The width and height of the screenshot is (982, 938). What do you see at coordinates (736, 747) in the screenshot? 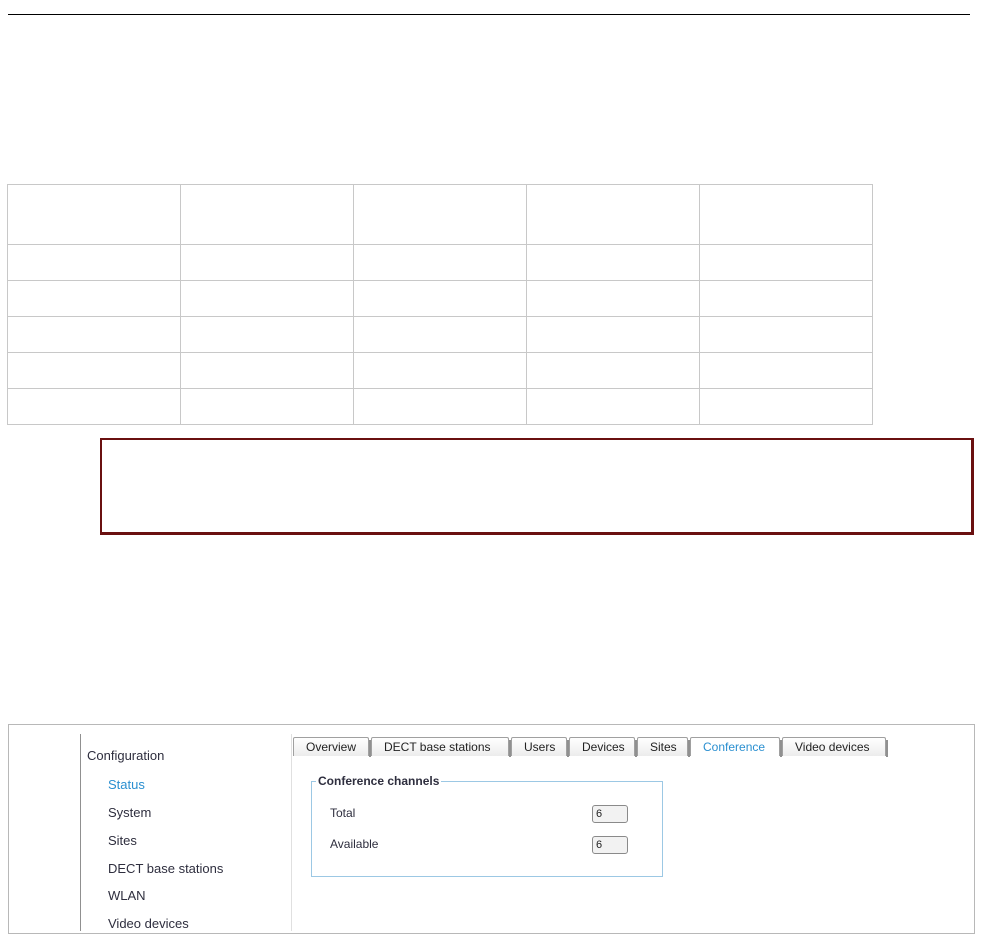
I see `tab-conference: Conference` at bounding box center [736, 747].